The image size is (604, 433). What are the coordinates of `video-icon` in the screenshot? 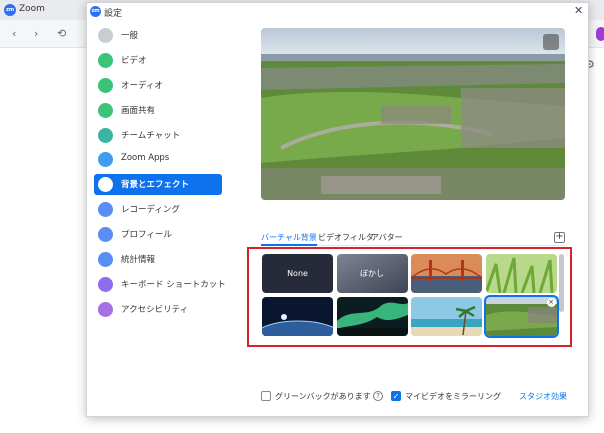 It's located at (105, 60).